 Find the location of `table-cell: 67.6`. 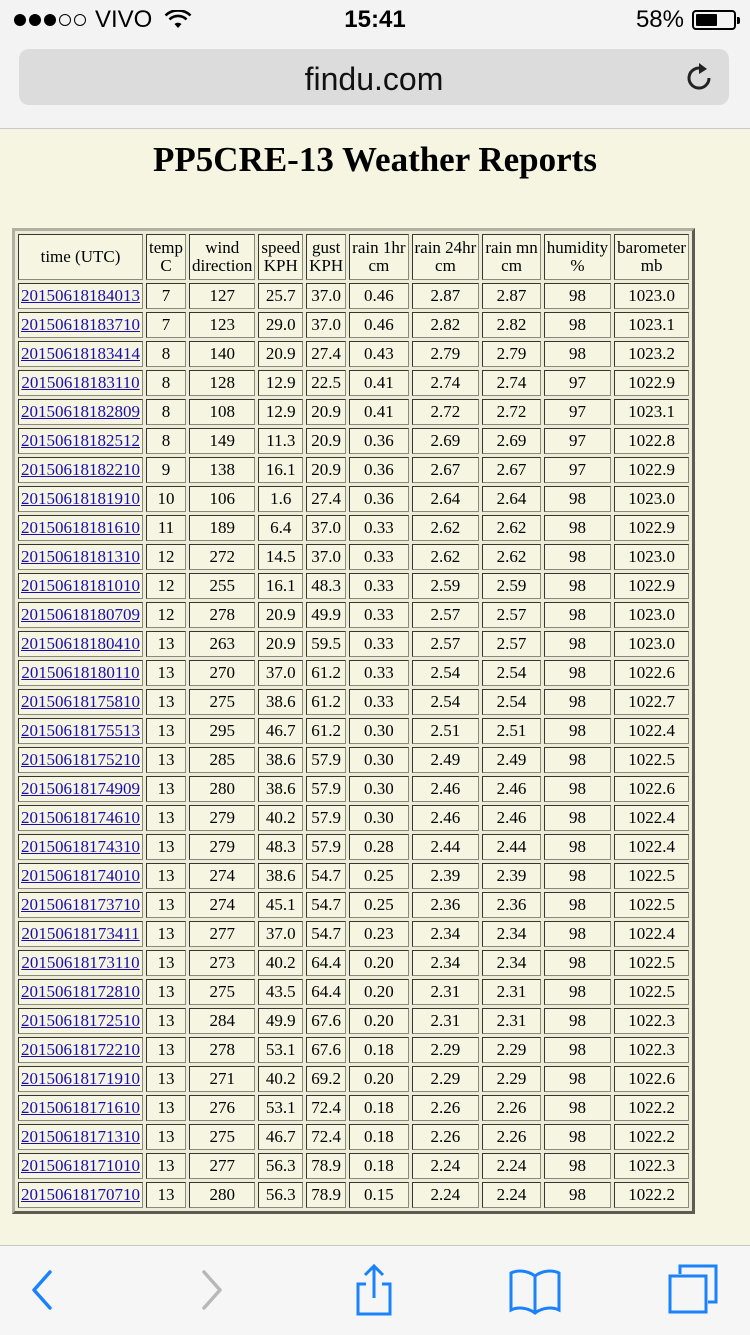

table-cell: 67.6 is located at coordinates (326, 1021).